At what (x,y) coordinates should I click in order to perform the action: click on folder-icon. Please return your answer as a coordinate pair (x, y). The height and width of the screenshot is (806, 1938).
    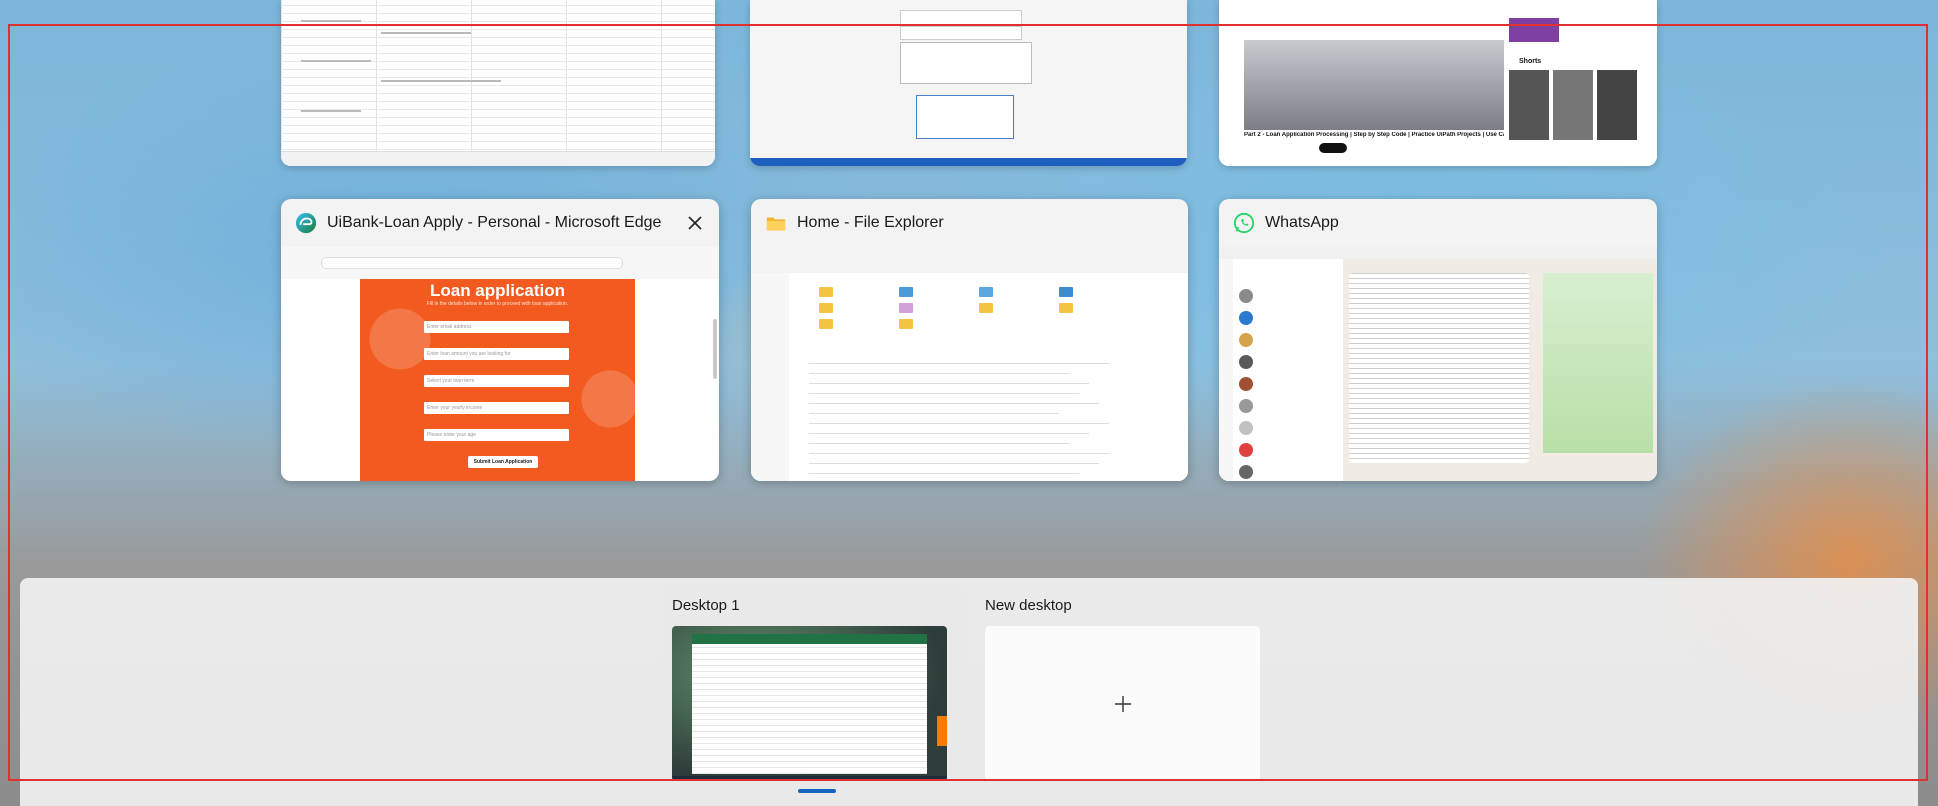
    Looking at the image, I should click on (776, 224).